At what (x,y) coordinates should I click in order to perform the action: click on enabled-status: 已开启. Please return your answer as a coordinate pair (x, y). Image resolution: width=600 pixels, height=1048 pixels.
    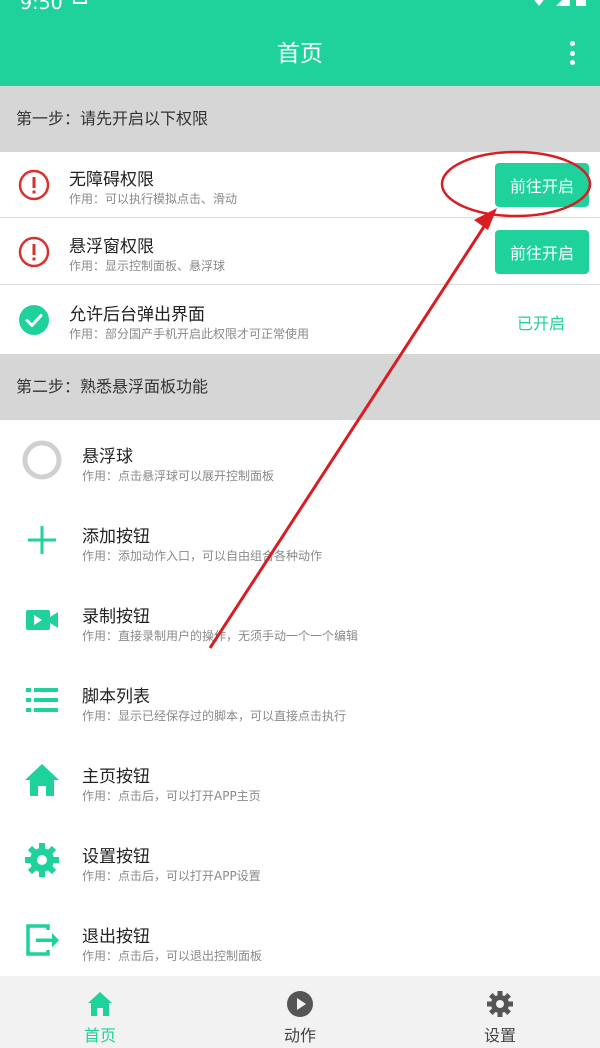
    Looking at the image, I should click on (541, 323).